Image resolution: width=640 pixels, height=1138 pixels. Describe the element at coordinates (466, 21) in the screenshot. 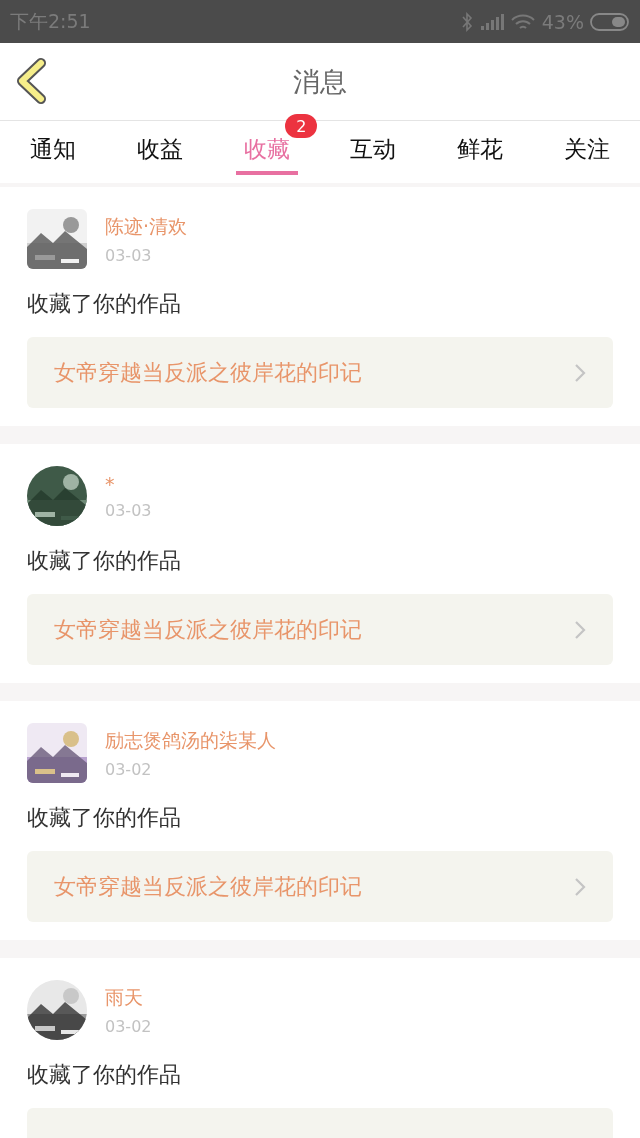

I see `bluetooth-icon` at that location.